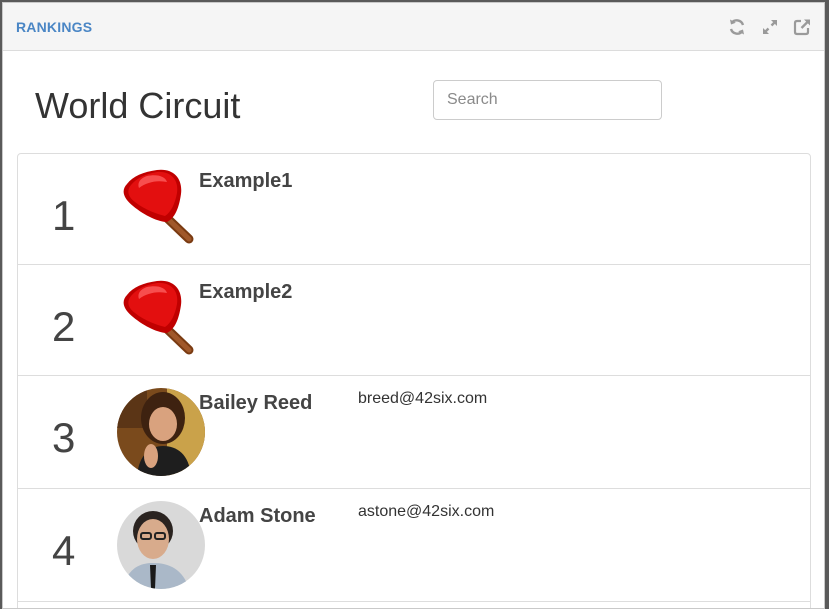 The height and width of the screenshot is (609, 829). I want to click on player-name: Example1, so click(245, 181).